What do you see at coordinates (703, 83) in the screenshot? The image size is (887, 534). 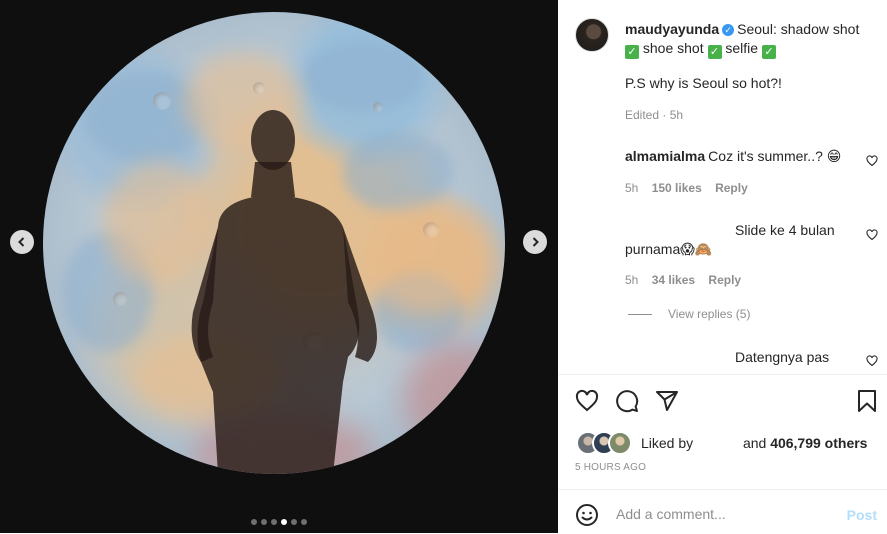 I see `caption-ps: P.S why is Seoul so hot?!` at bounding box center [703, 83].